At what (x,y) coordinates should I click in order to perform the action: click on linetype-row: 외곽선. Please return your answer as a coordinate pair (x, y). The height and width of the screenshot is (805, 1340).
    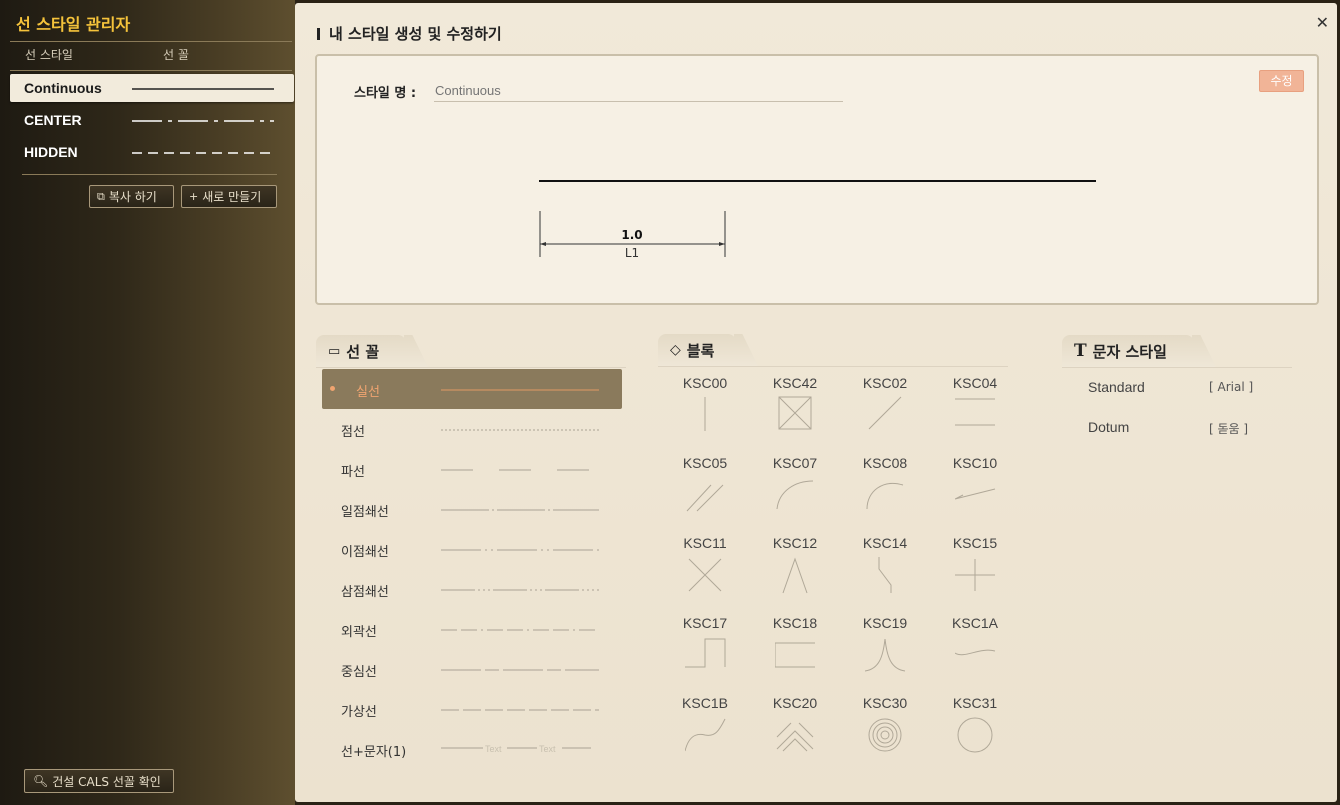
    Looking at the image, I should click on (472, 629).